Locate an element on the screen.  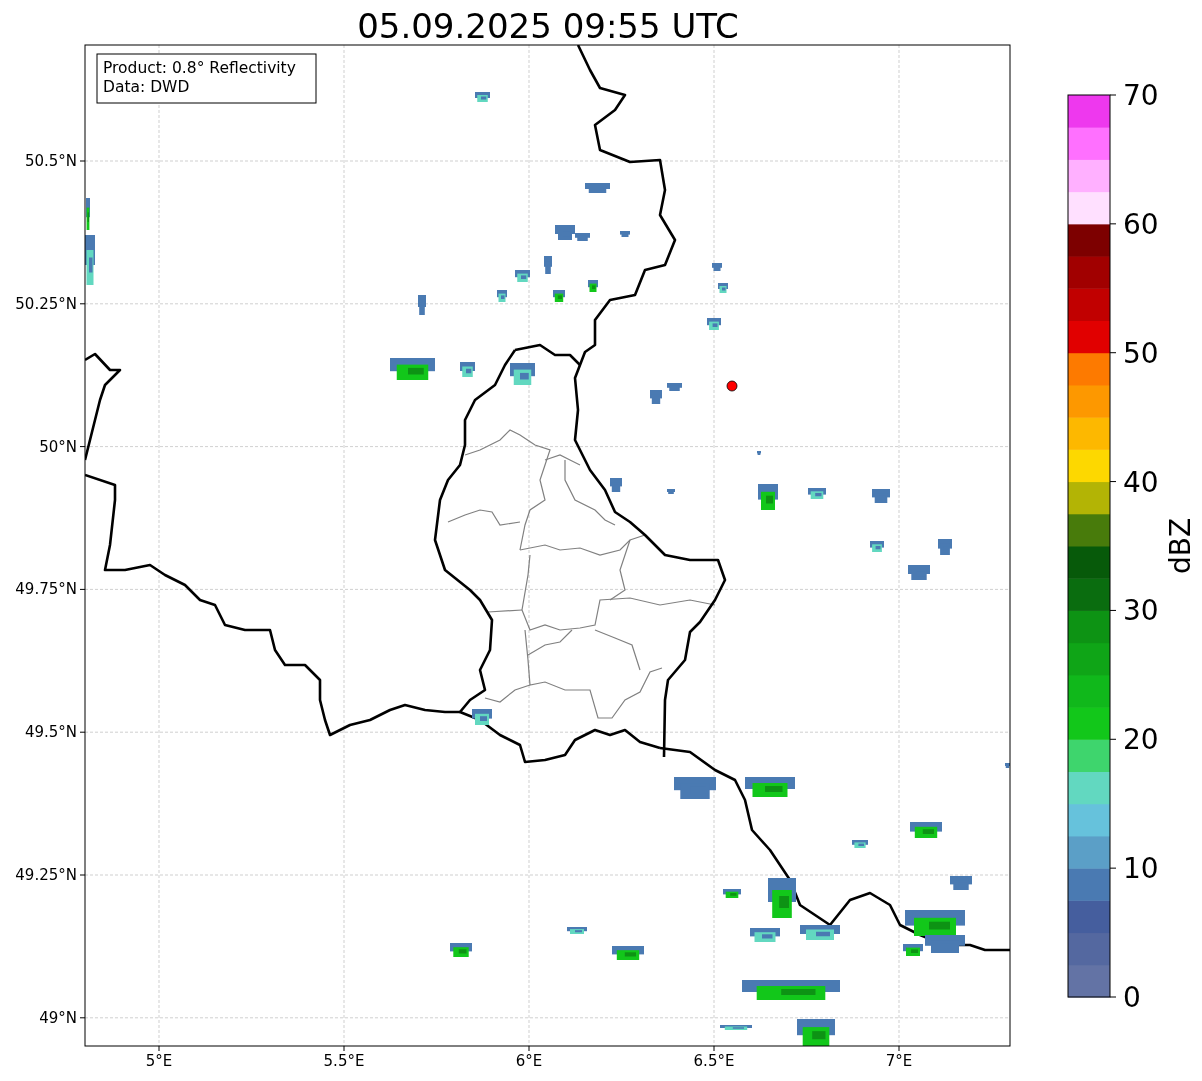
longitude-label: 5.5°E is located at coordinates (344, 1061).